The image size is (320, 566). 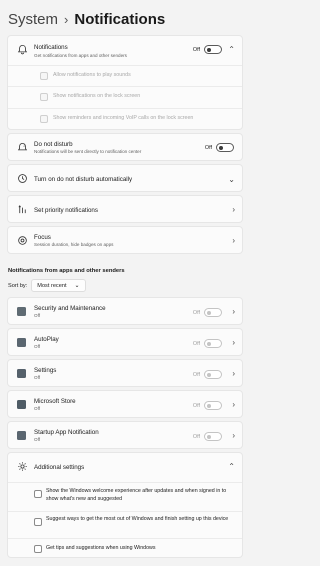 What do you see at coordinates (125, 373) in the screenshot?
I see `app-row-settings: Settings Off Off ›` at bounding box center [125, 373].